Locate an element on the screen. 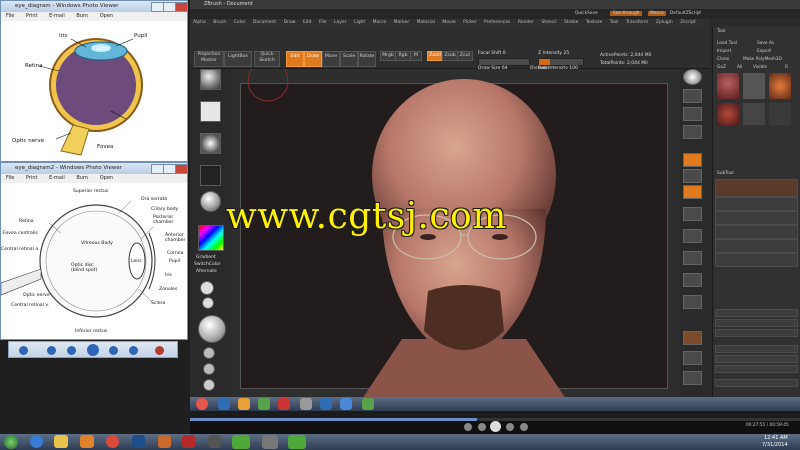 This screenshot has width=800, height=450. menu-texture: Texture is located at coordinates (594, 22).